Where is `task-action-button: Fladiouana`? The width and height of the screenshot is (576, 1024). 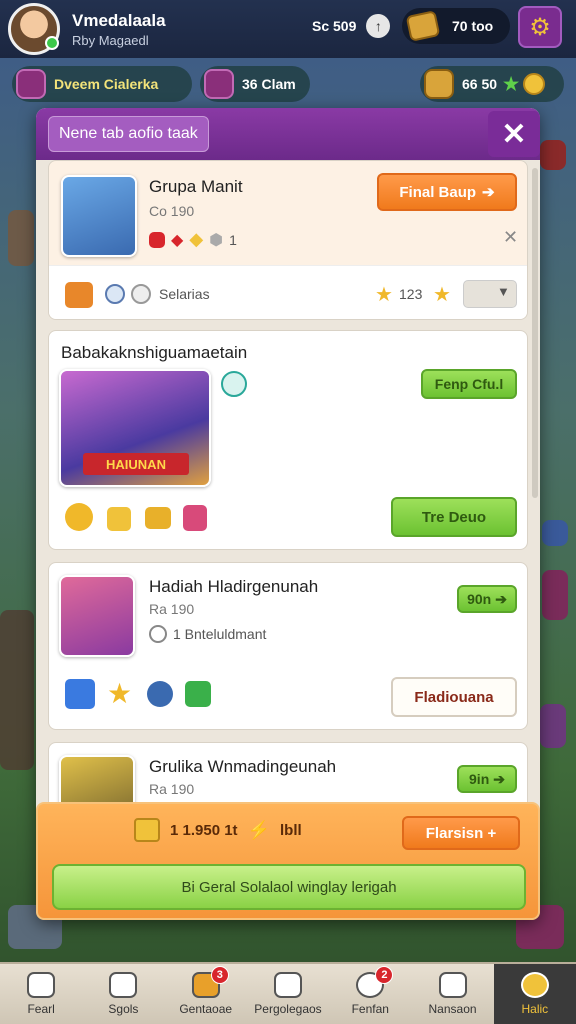 task-action-button: Fladiouana is located at coordinates (454, 697).